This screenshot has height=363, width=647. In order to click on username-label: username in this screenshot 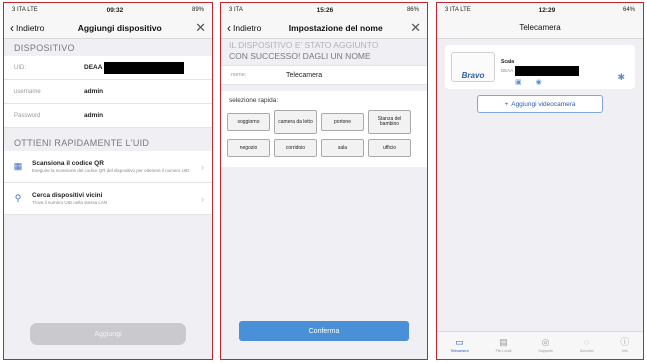, I will do `click(27, 91)`.